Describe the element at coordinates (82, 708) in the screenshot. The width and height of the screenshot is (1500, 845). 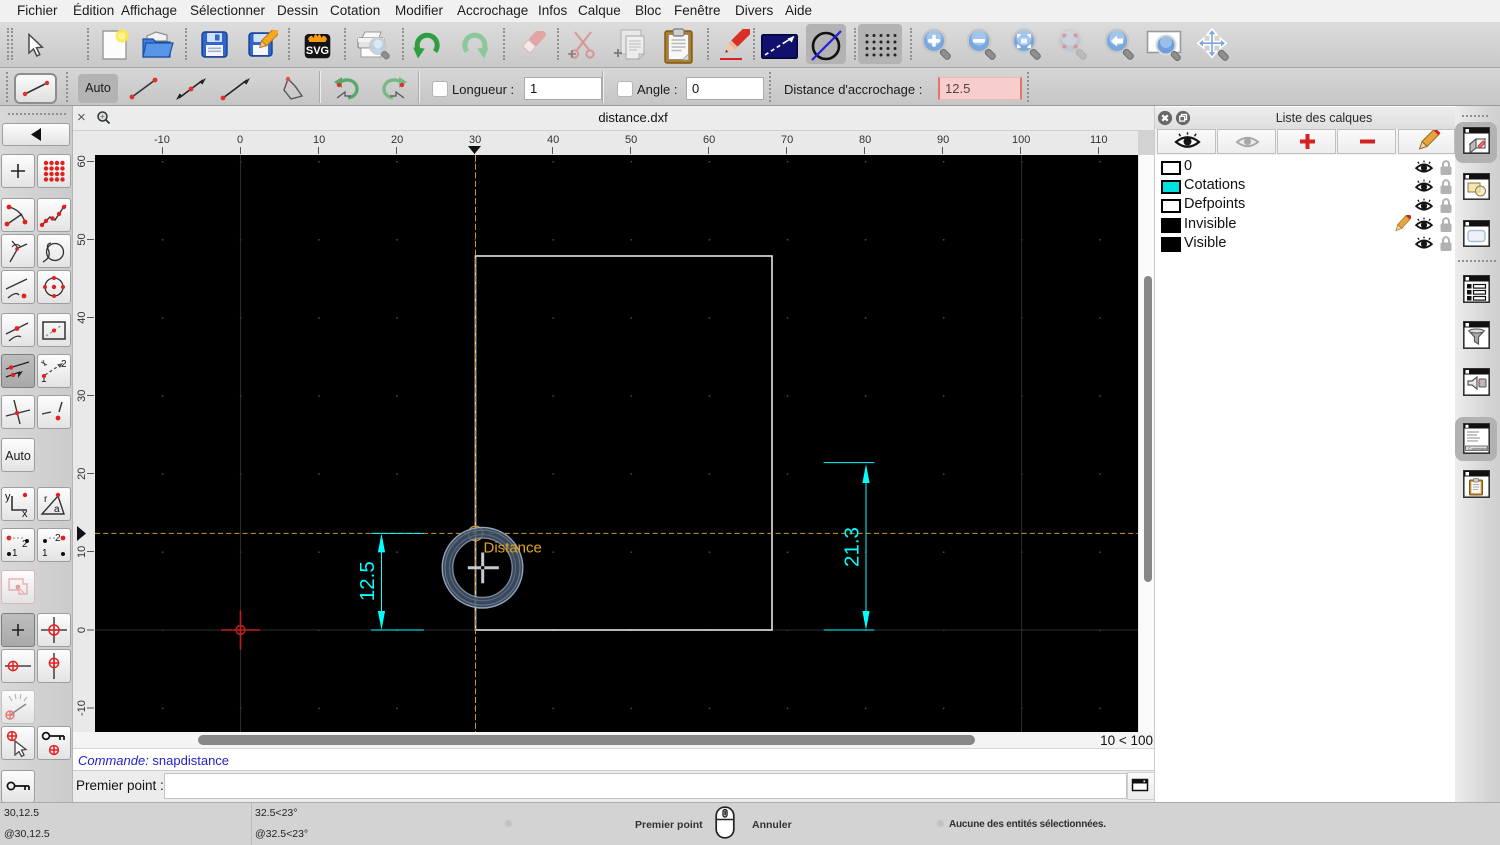
I see `svg-text: -10` at that location.